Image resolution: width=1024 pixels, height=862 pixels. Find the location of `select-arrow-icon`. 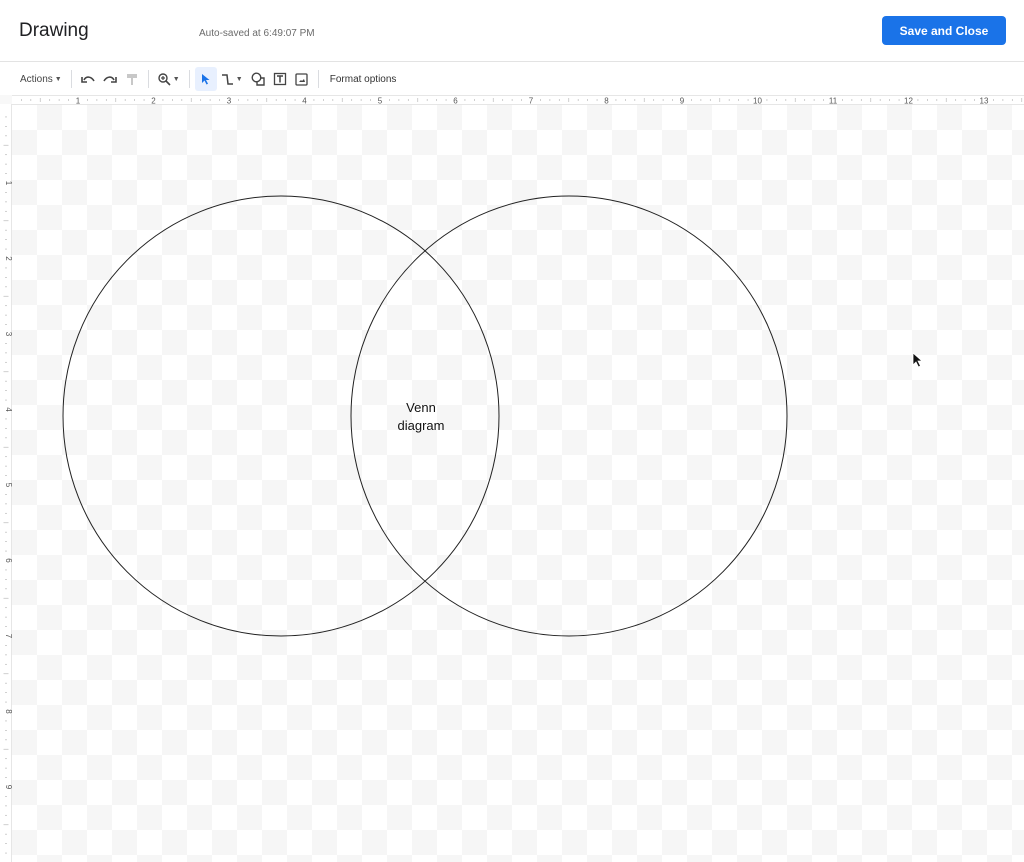

select-arrow-icon is located at coordinates (205, 79).